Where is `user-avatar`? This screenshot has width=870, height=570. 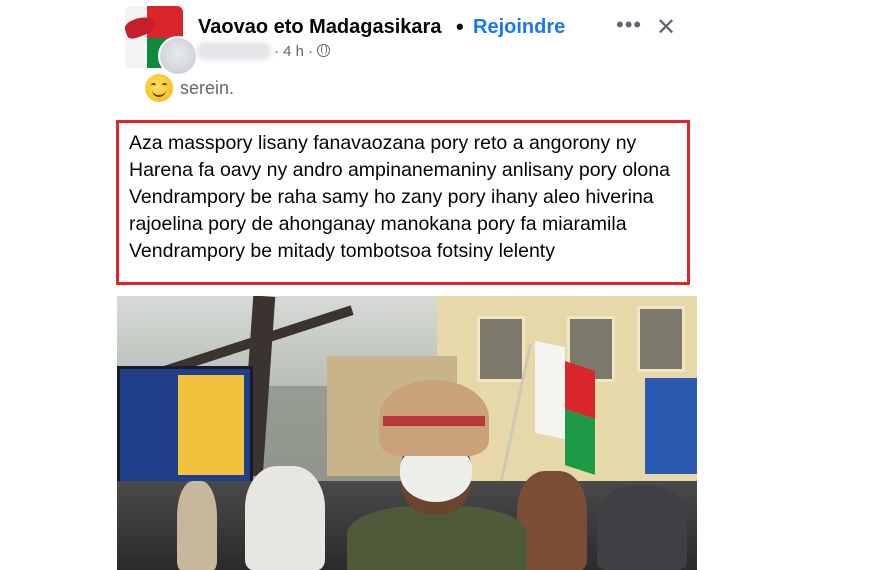
user-avatar is located at coordinates (178, 56).